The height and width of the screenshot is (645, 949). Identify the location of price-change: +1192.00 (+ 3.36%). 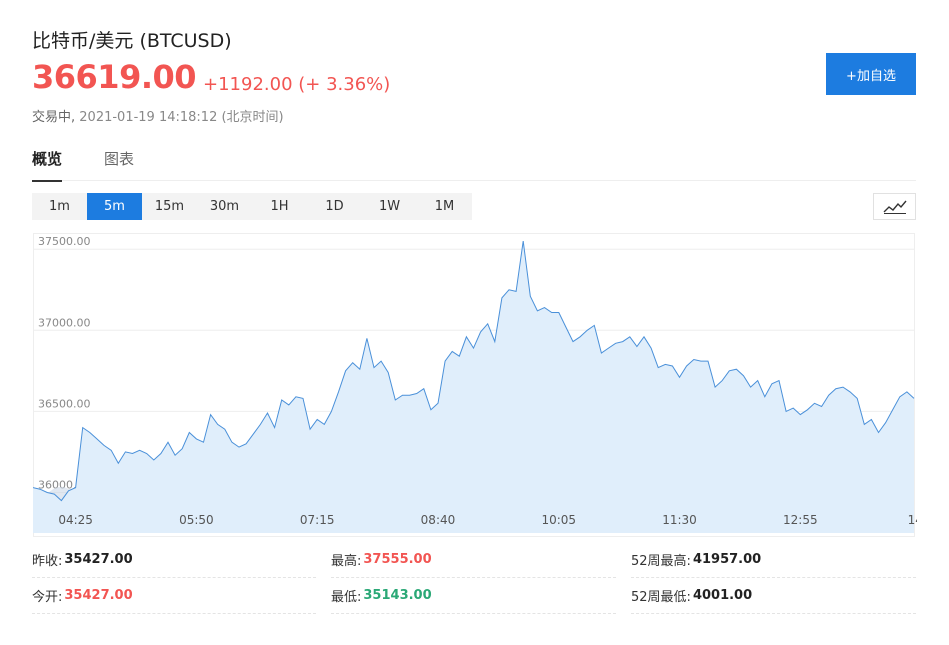
(297, 84).